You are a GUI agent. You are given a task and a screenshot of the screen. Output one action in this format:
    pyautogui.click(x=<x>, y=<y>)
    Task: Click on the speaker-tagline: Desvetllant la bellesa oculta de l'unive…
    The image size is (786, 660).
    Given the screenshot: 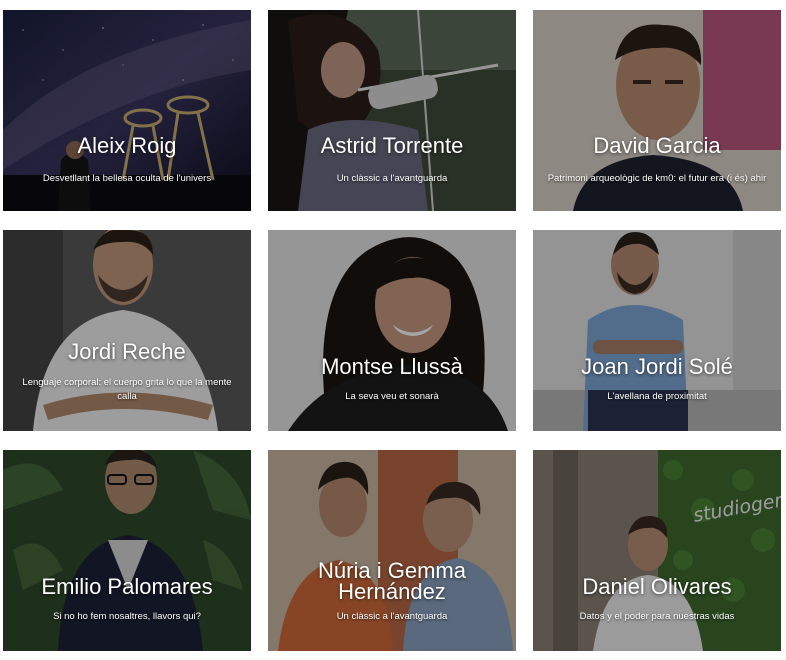 What is the action you would take?
    pyautogui.click(x=127, y=178)
    